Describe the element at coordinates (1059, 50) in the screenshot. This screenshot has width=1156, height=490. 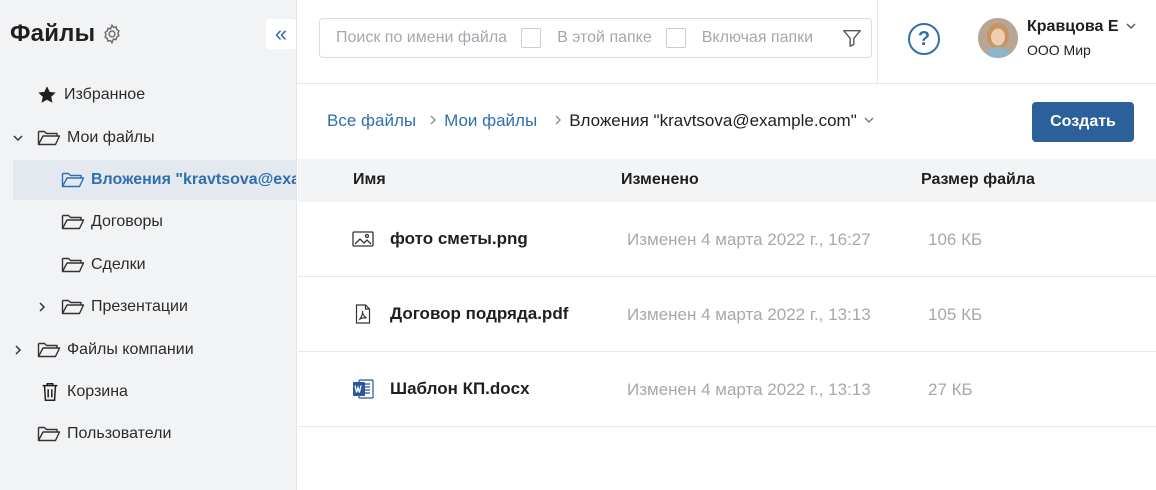
I see `user-org: ООО Мир` at that location.